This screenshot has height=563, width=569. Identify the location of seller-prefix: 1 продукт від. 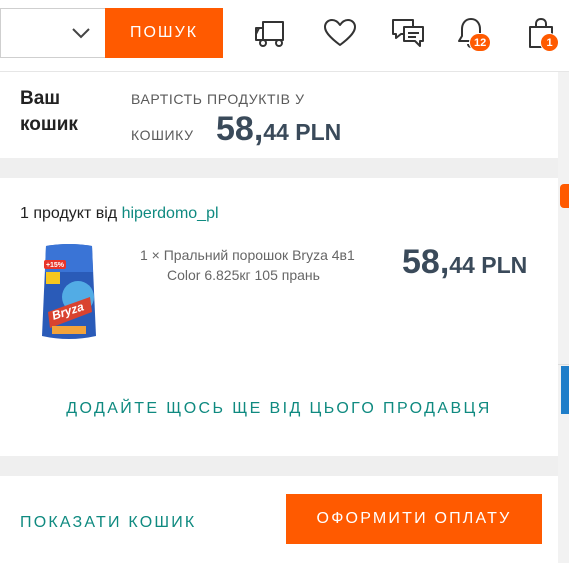
(71, 213).